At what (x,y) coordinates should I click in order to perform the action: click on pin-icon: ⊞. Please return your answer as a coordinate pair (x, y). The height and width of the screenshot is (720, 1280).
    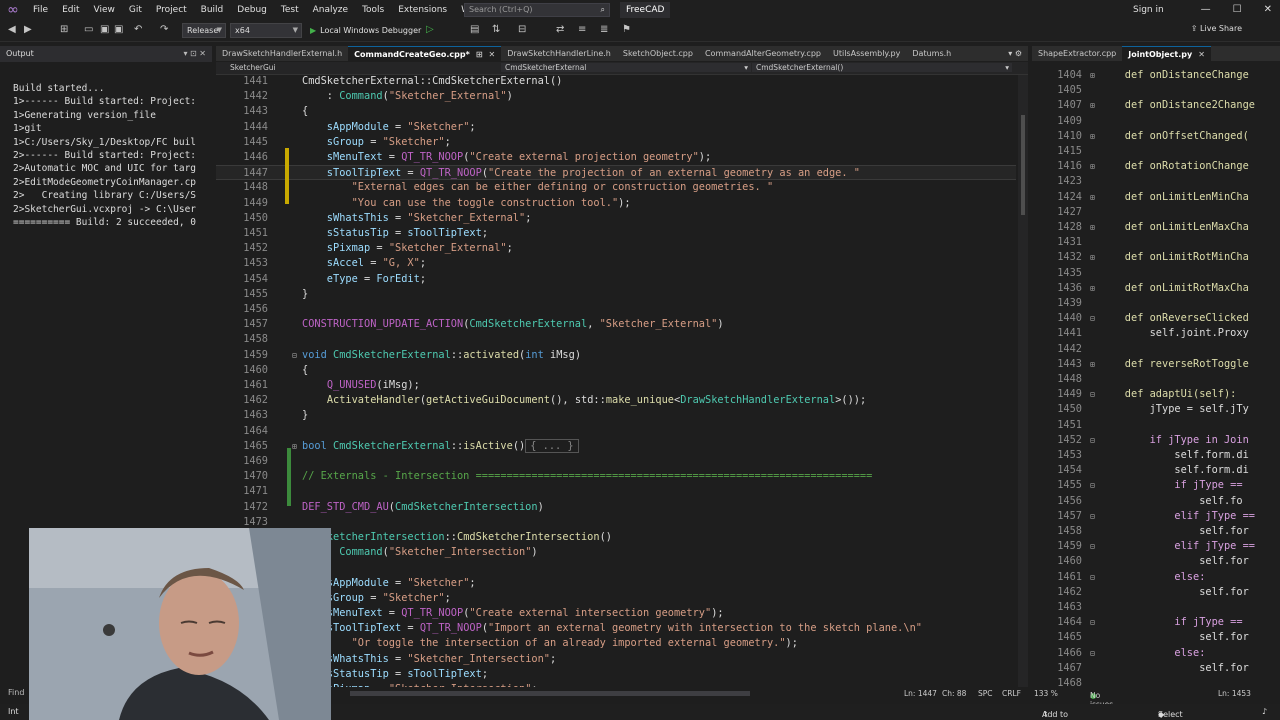
    Looking at the image, I should click on (479, 54).